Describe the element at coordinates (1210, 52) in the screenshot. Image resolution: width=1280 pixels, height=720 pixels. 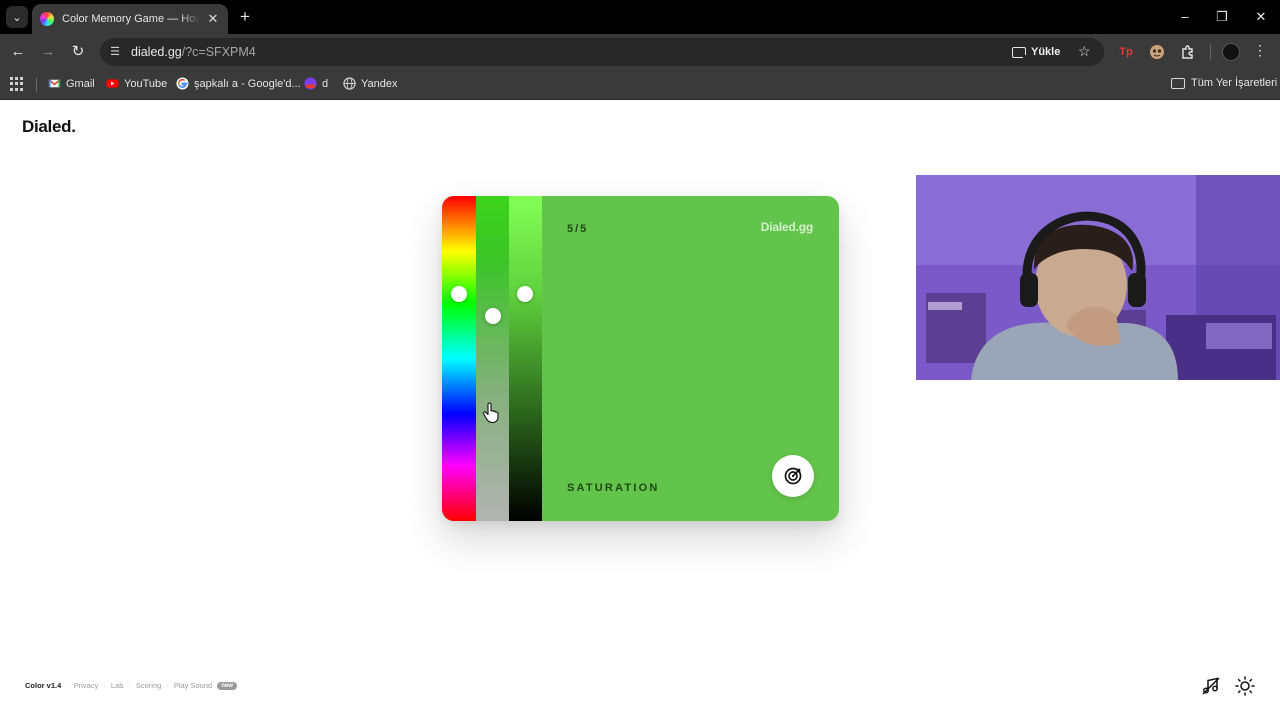
I see `toolbar-divider` at that location.